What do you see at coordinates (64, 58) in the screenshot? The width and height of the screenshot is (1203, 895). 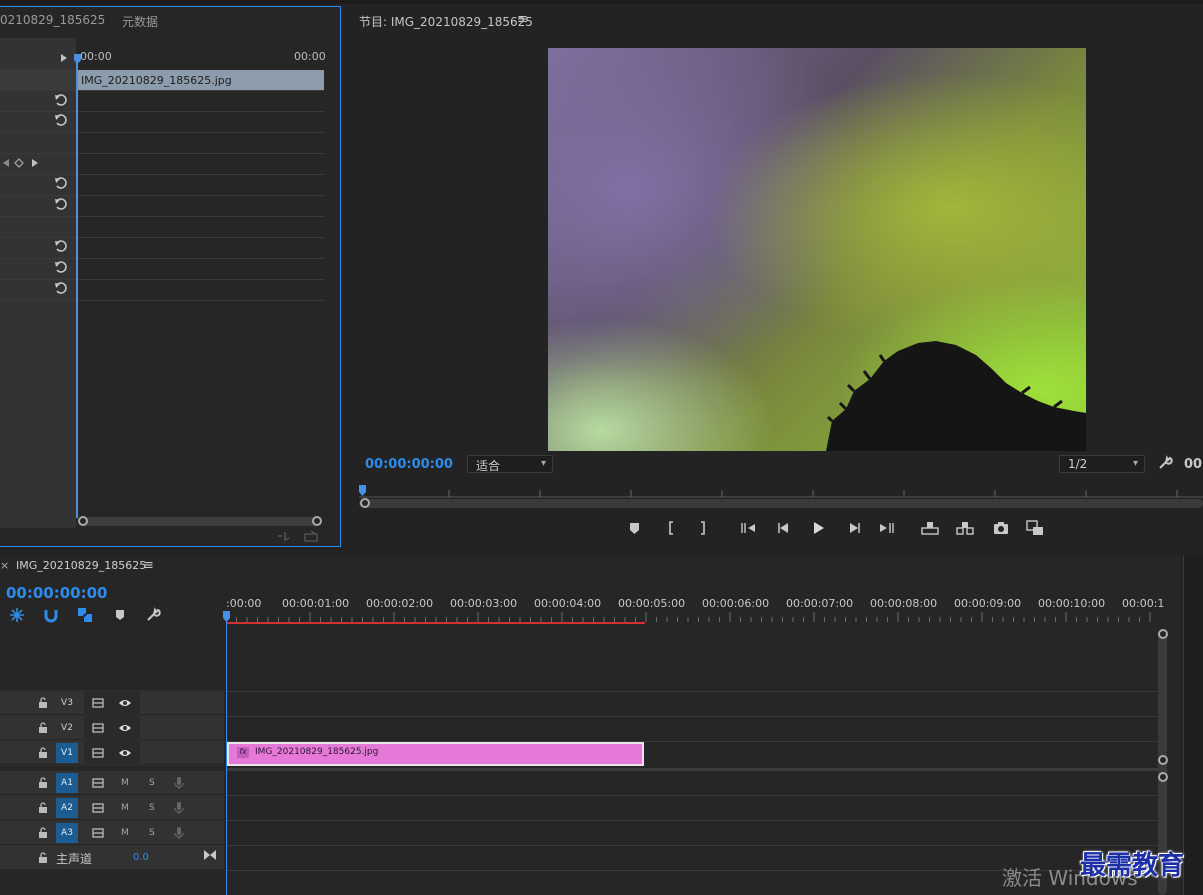 I see `play-triangle-icon` at bounding box center [64, 58].